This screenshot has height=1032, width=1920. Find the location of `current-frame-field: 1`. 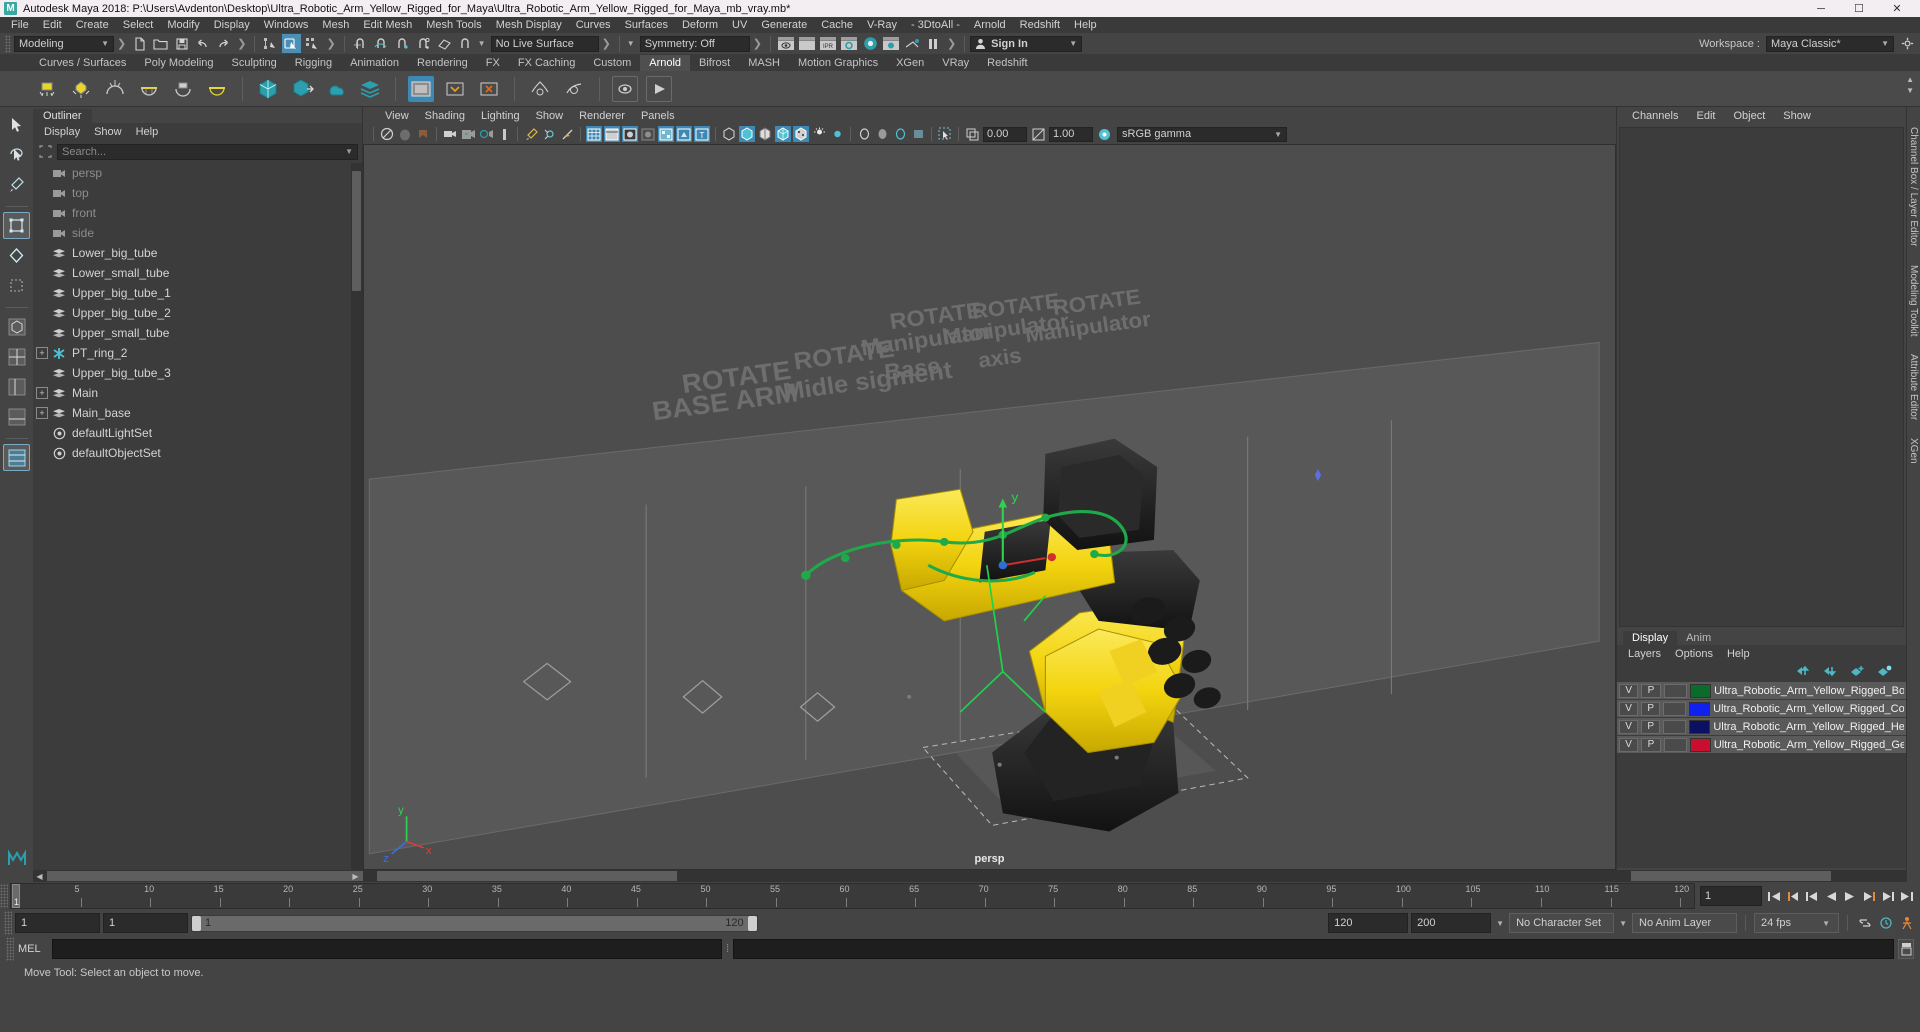

current-frame-field: 1 is located at coordinates (1731, 896).